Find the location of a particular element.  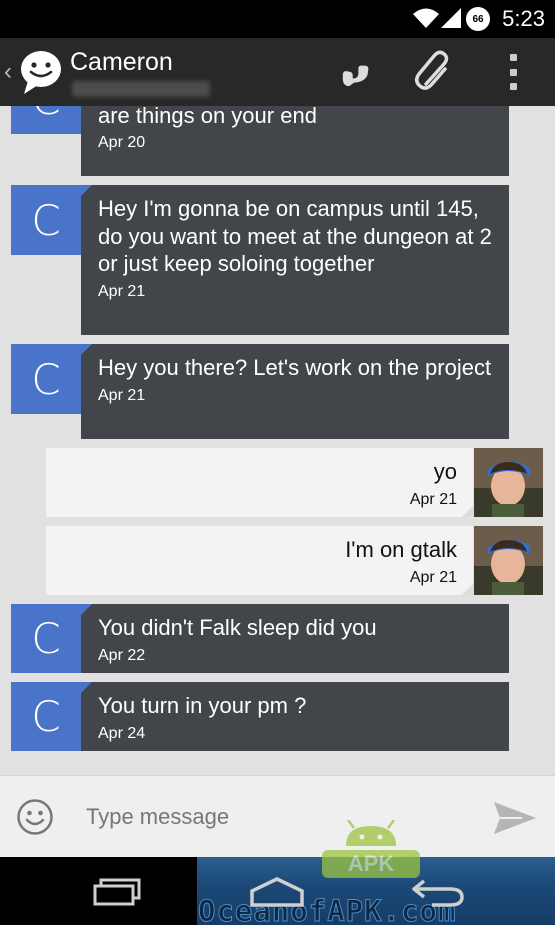

status-bar: 66 5:23 is located at coordinates (277, 19).